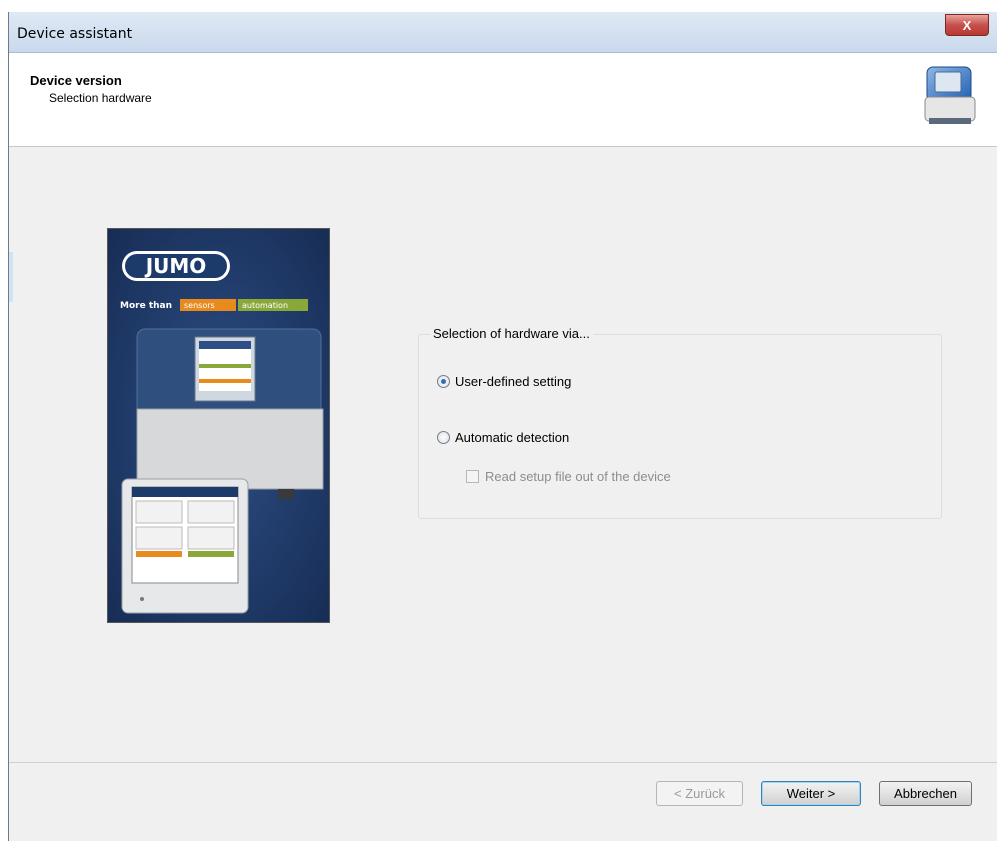  I want to click on device-controller-icon, so click(950, 95).